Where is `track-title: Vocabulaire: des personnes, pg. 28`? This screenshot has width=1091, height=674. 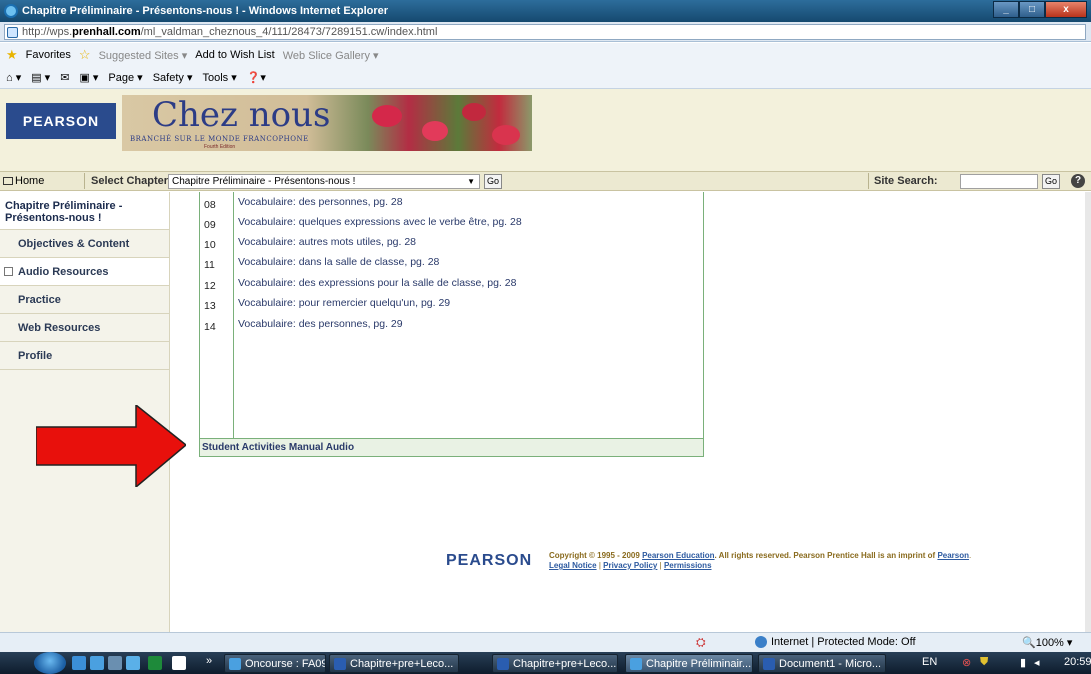
track-title: Vocabulaire: des personnes, pg. 28 is located at coordinates (320, 202).